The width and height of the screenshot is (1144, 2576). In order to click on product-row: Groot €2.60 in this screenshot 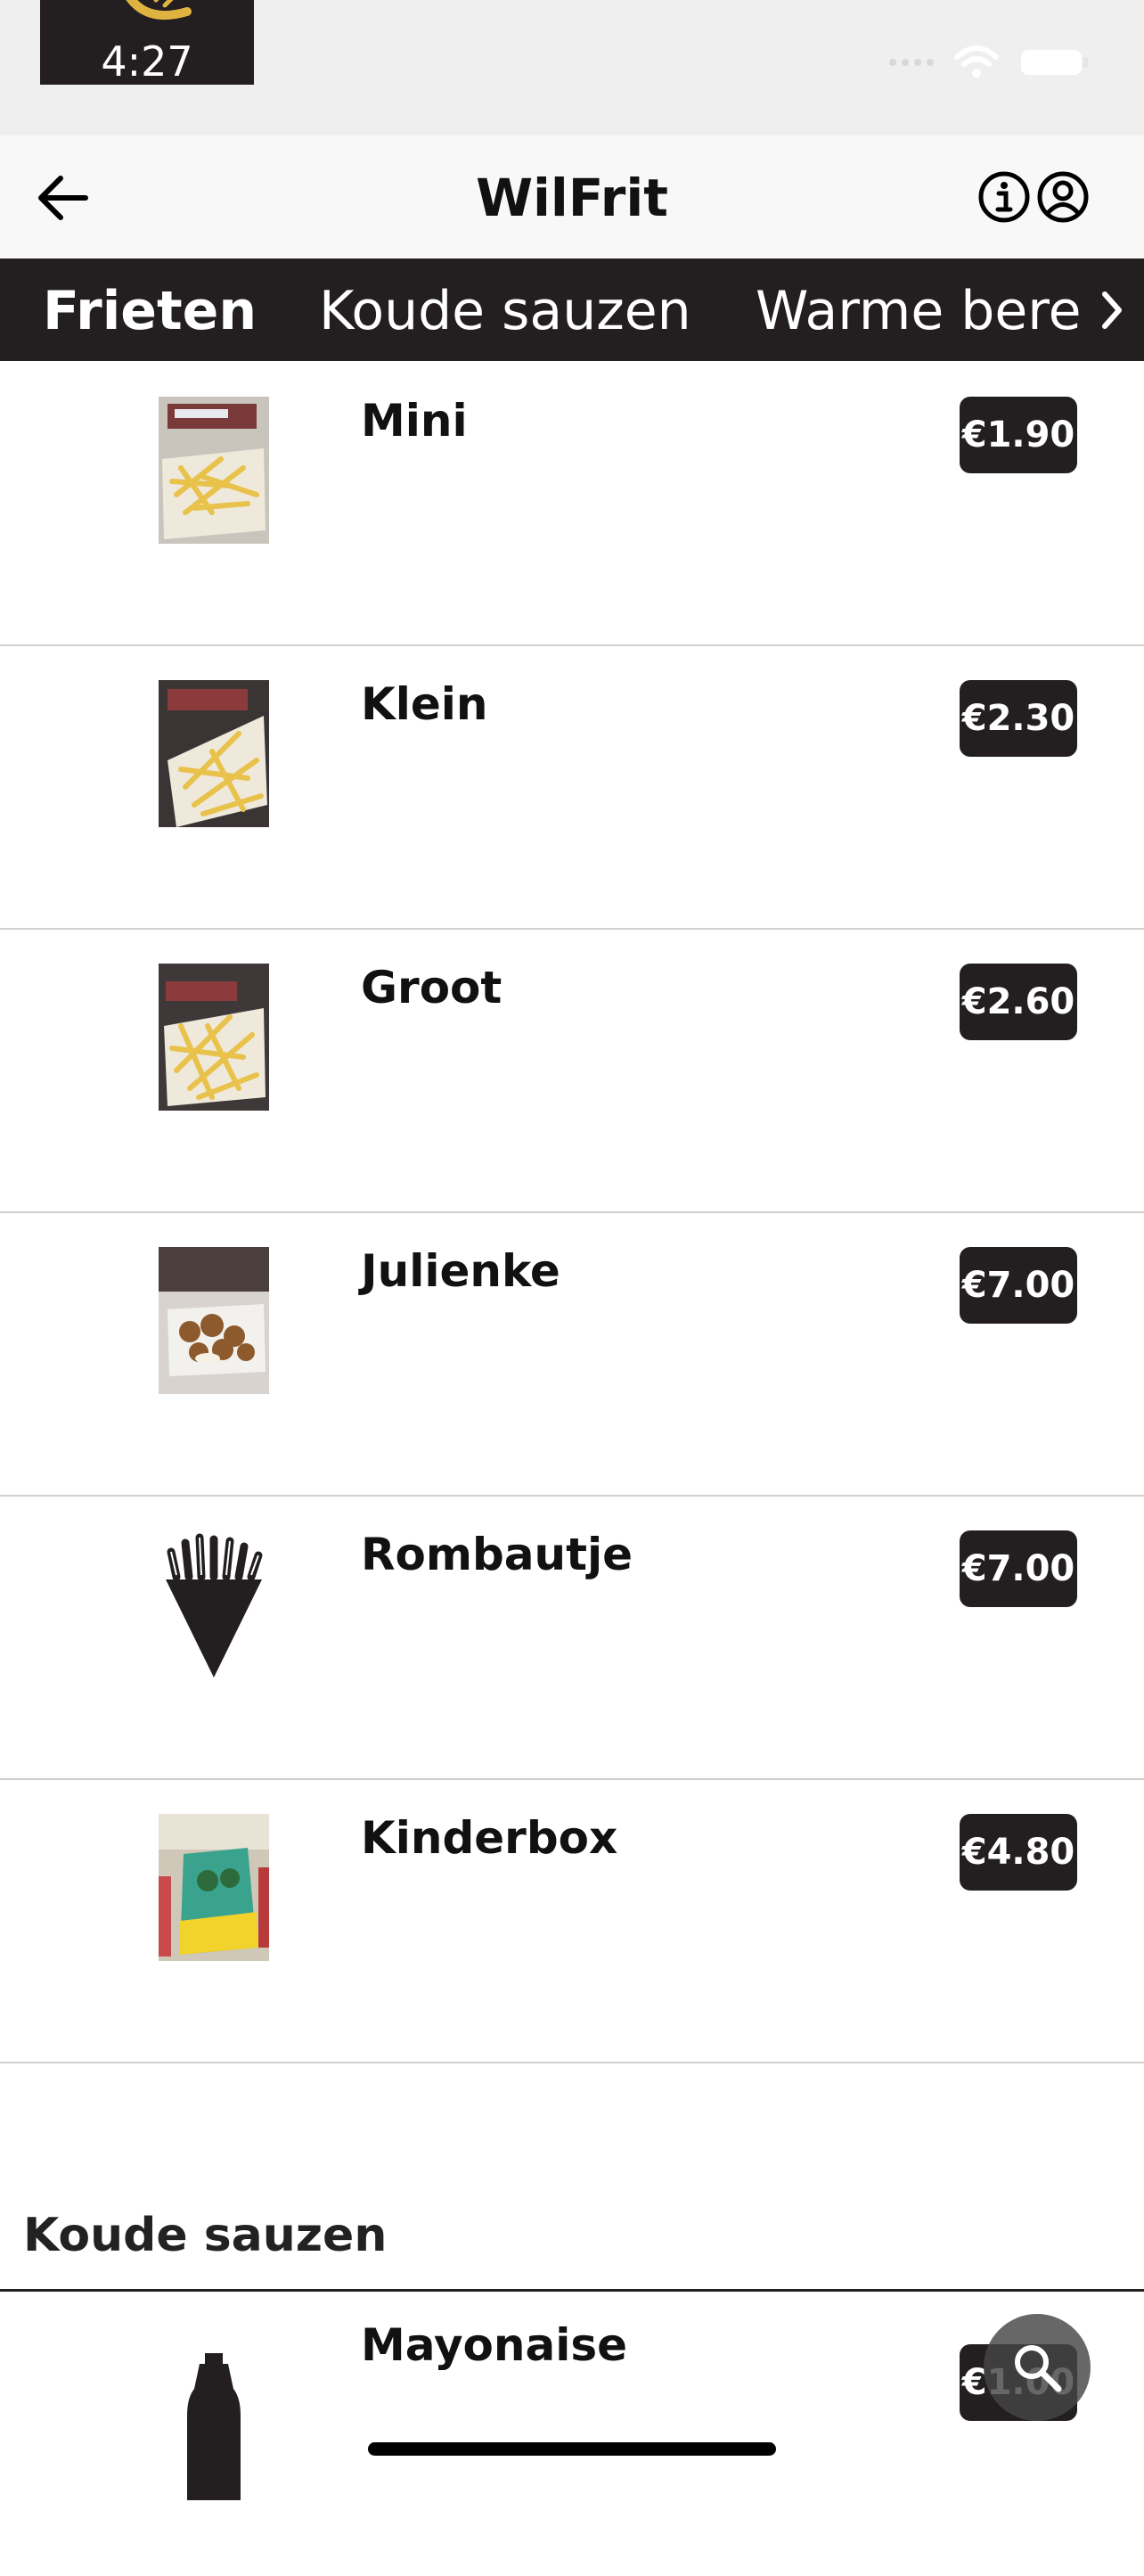, I will do `click(572, 1070)`.